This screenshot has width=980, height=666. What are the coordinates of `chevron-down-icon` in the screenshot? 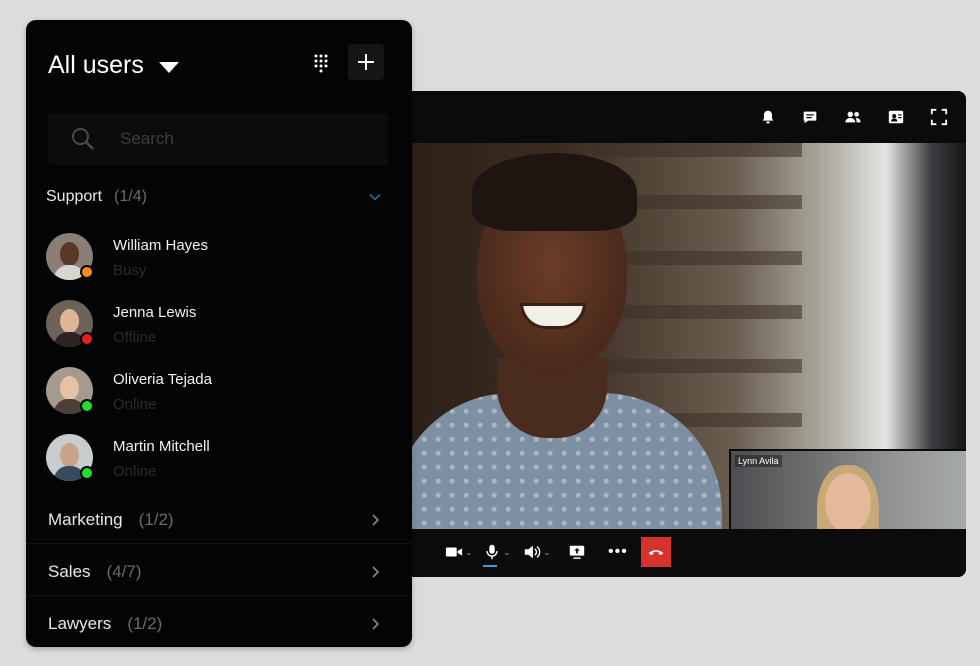 It's located at (375, 197).